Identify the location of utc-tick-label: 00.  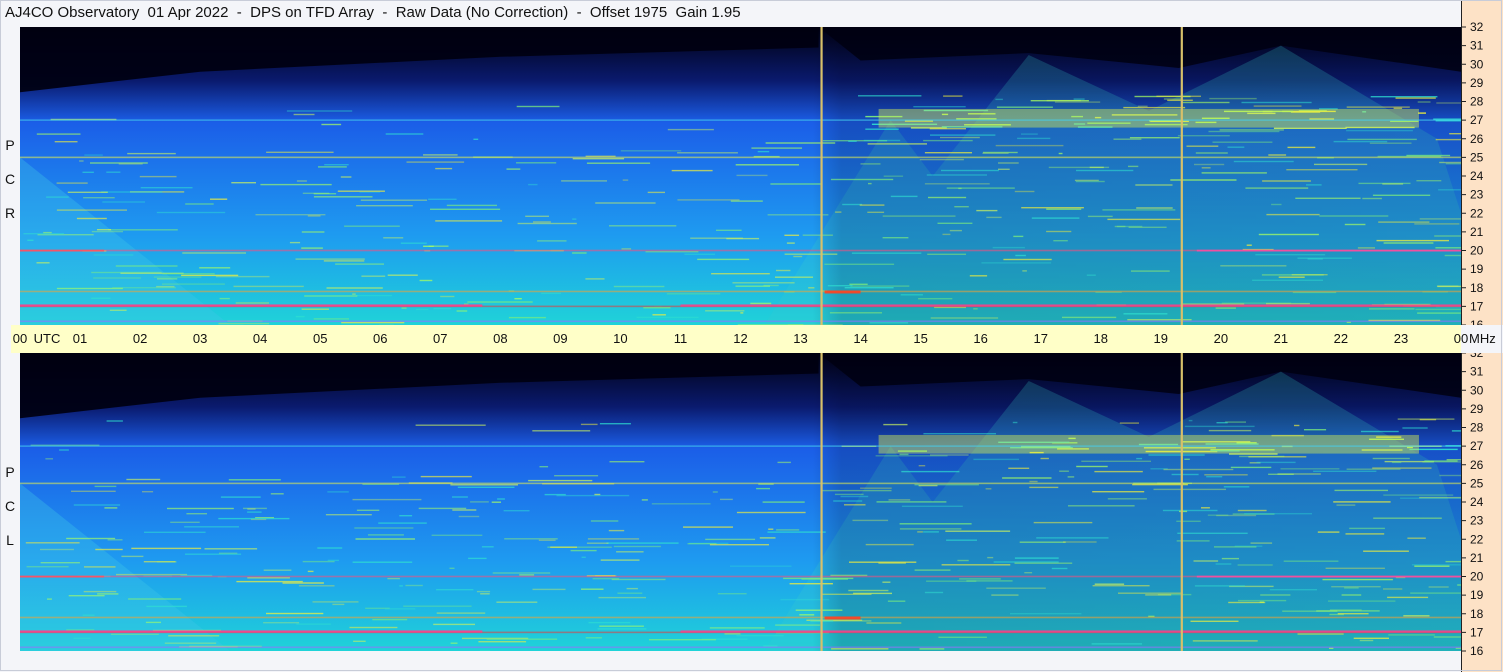
(1461, 338).